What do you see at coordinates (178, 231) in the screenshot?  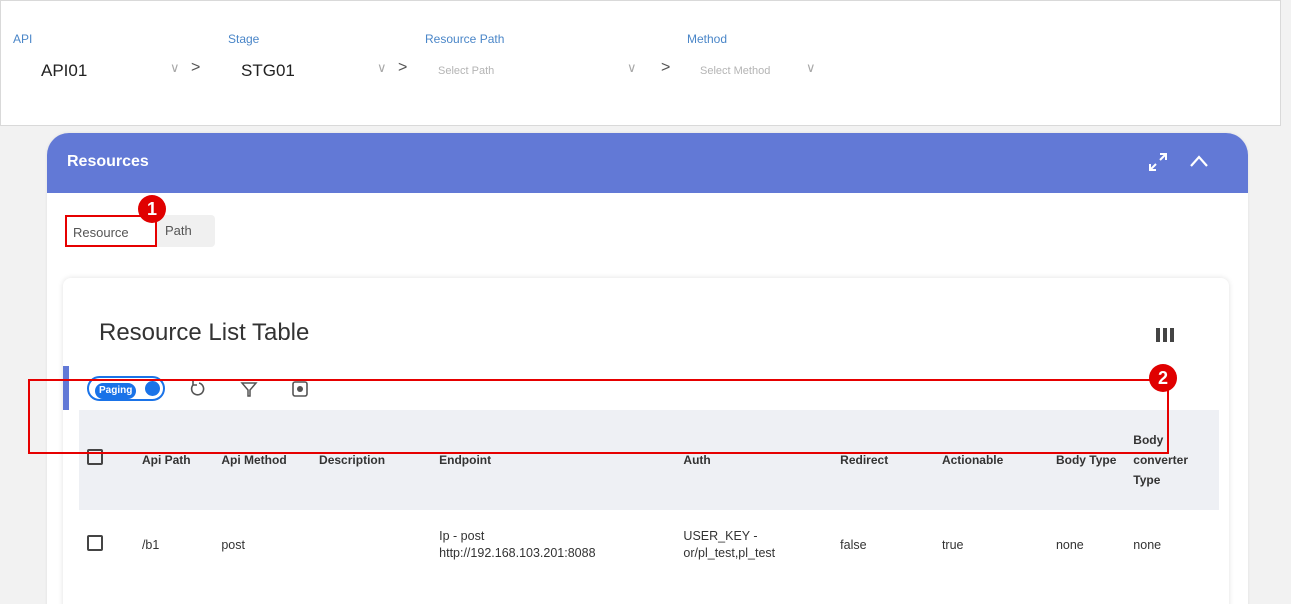 I see `tab-path: Path` at bounding box center [178, 231].